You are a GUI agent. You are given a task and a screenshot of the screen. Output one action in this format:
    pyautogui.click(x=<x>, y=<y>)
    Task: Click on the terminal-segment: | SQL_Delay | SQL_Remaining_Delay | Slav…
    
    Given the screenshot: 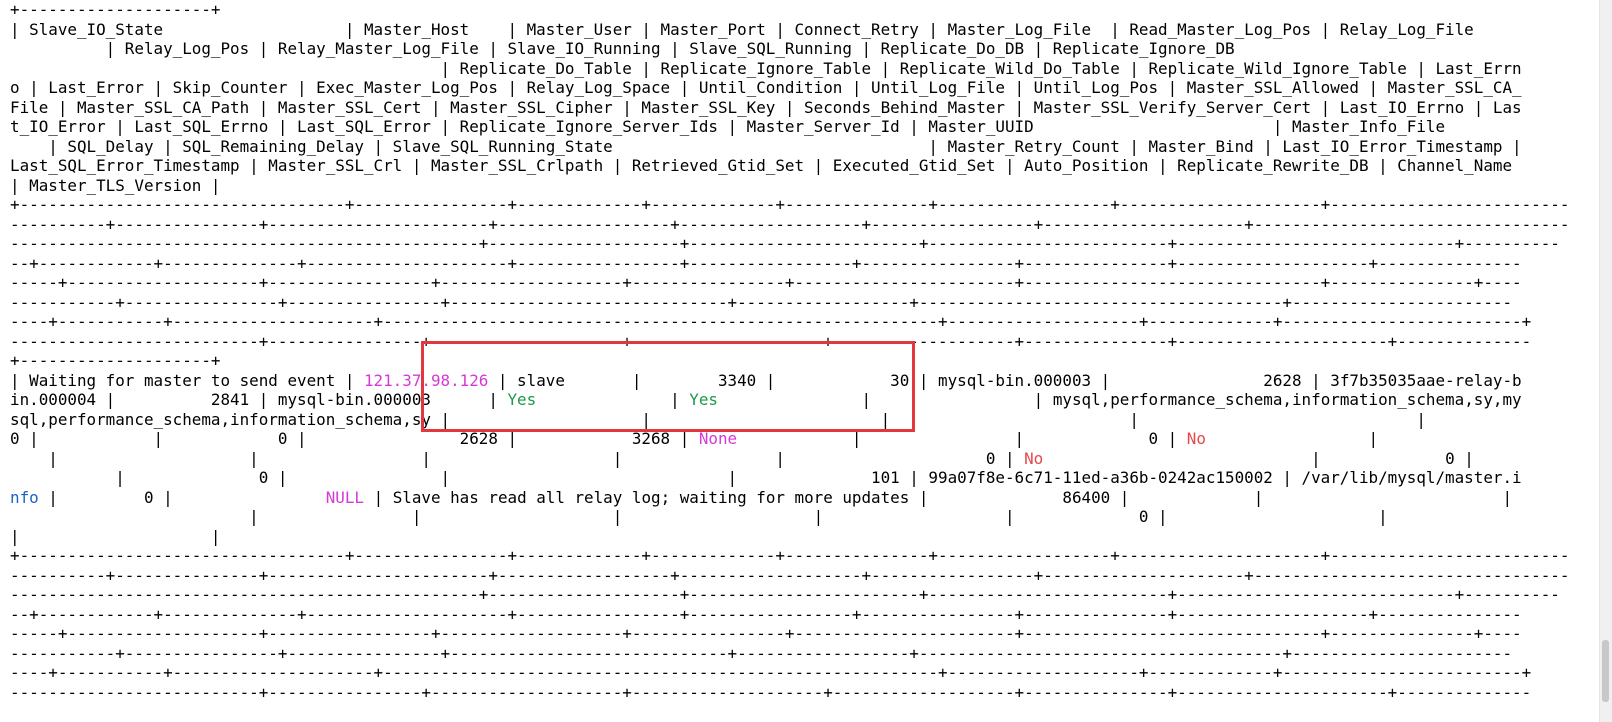 What is the action you would take?
    pyautogui.click(x=766, y=146)
    